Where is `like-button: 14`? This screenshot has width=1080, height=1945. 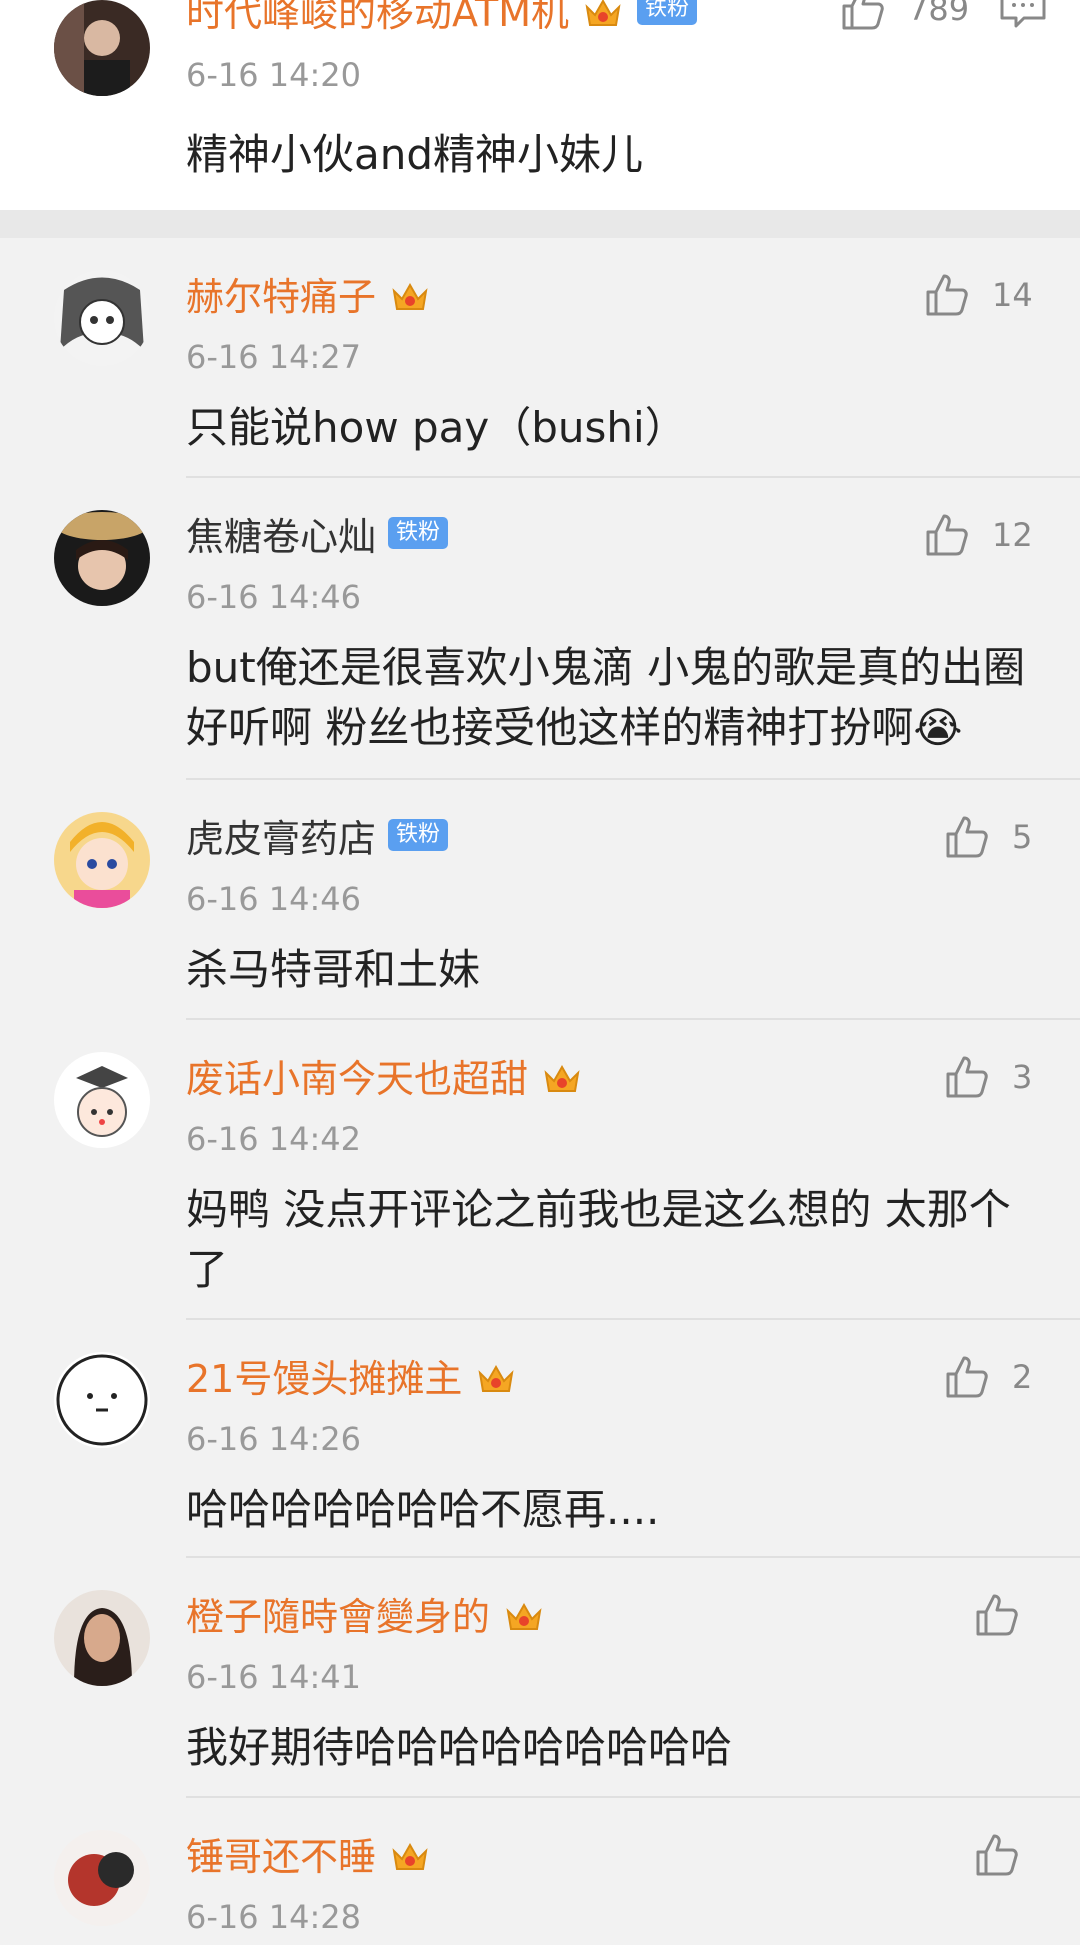 like-button: 14 is located at coordinates (977, 295).